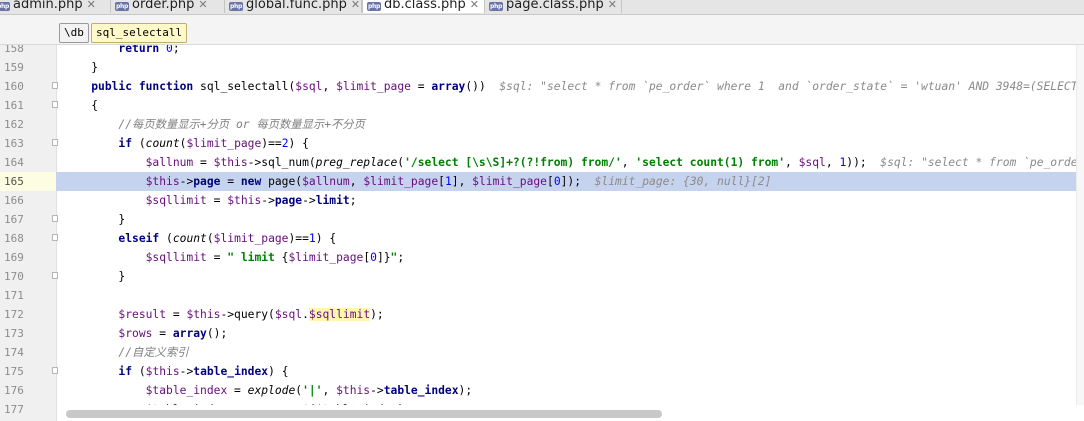 This screenshot has width=1084, height=421. I want to click on code-token: page, so click(288, 200).